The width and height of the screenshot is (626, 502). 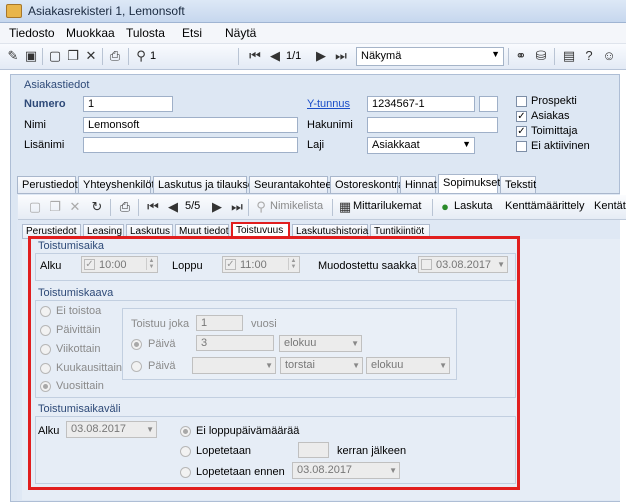 I want to click on ytunnus-field: 1234567-1, so click(x=421, y=104).